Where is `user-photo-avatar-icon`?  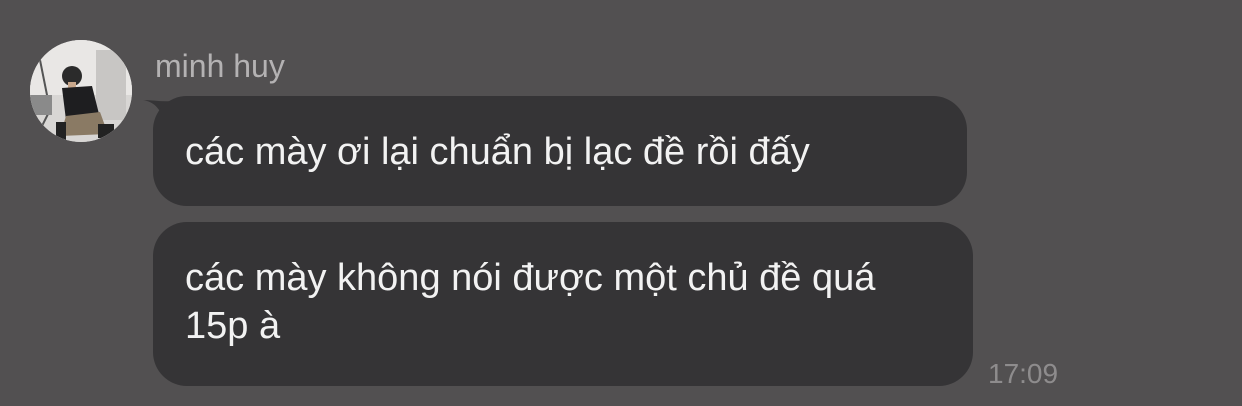 user-photo-avatar-icon is located at coordinates (81, 91).